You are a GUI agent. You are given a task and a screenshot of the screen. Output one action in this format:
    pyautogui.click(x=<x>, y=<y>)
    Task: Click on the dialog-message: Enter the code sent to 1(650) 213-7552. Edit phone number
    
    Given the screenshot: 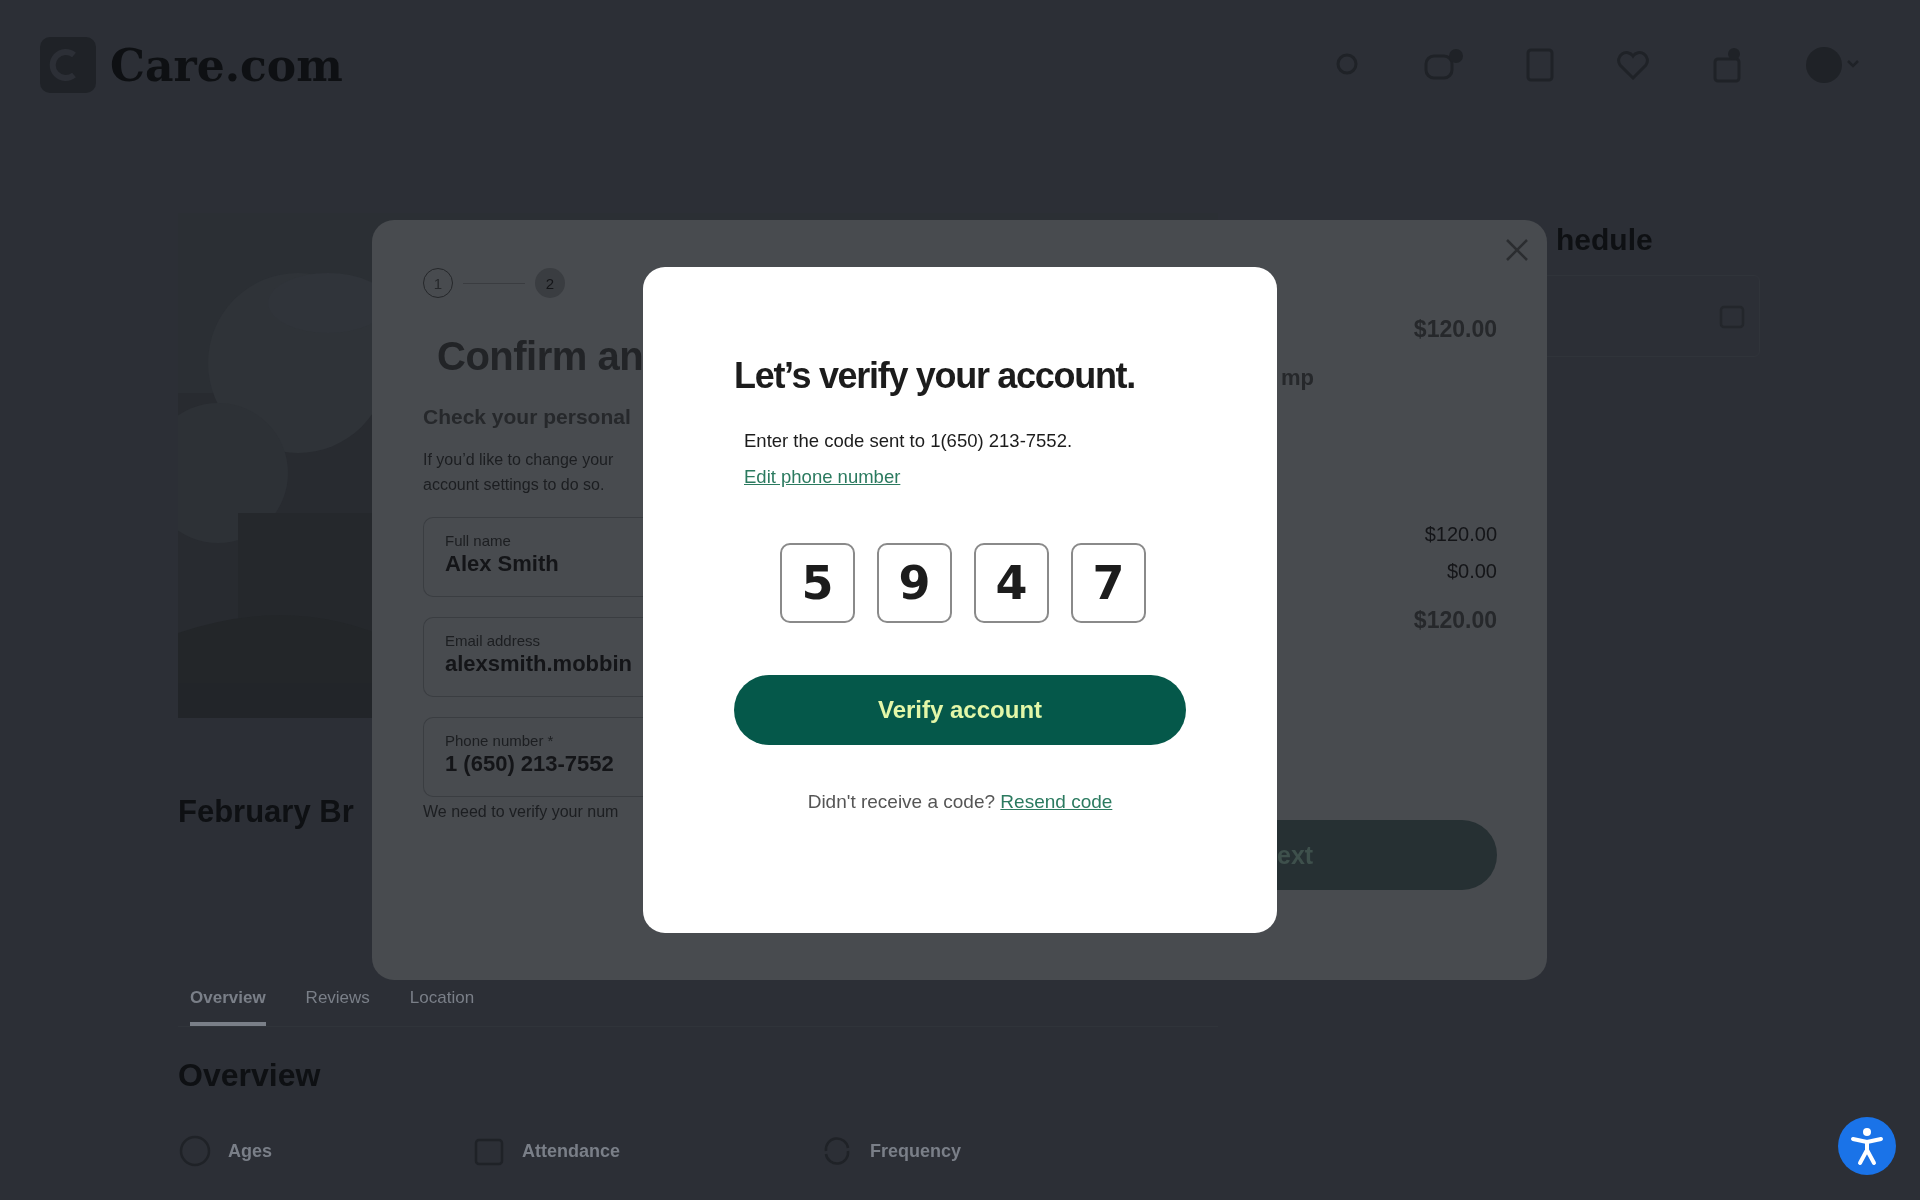 What is the action you would take?
    pyautogui.click(x=909, y=459)
    